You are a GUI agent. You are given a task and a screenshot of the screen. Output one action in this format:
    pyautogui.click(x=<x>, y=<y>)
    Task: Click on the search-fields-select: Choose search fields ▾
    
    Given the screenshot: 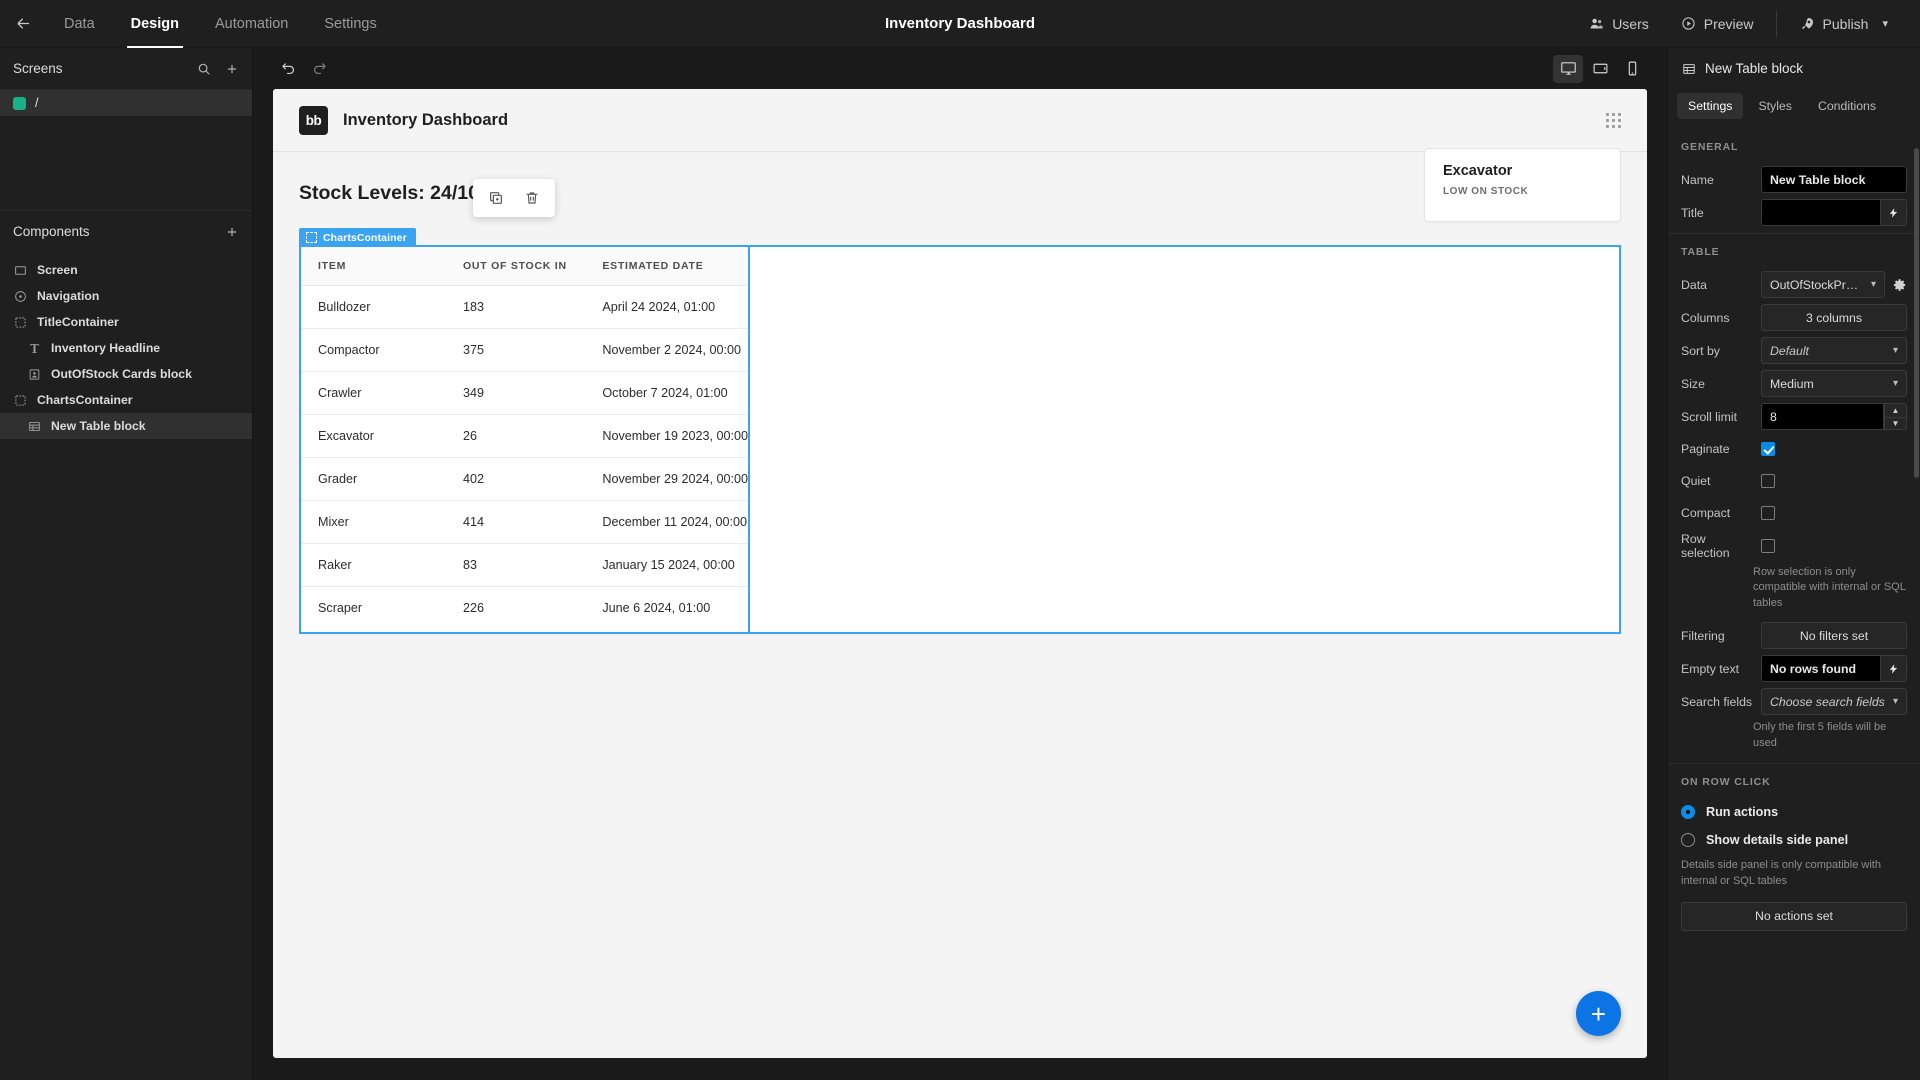 What is the action you would take?
    pyautogui.click(x=1834, y=702)
    